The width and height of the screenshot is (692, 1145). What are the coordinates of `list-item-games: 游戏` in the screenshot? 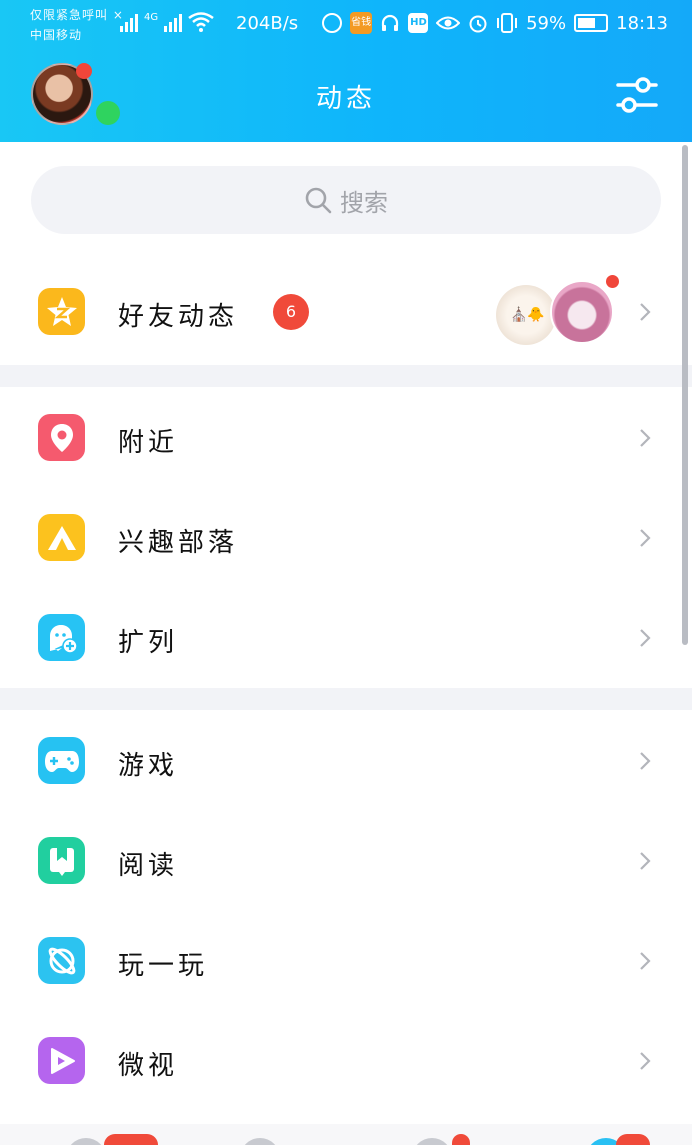 It's located at (346, 761).